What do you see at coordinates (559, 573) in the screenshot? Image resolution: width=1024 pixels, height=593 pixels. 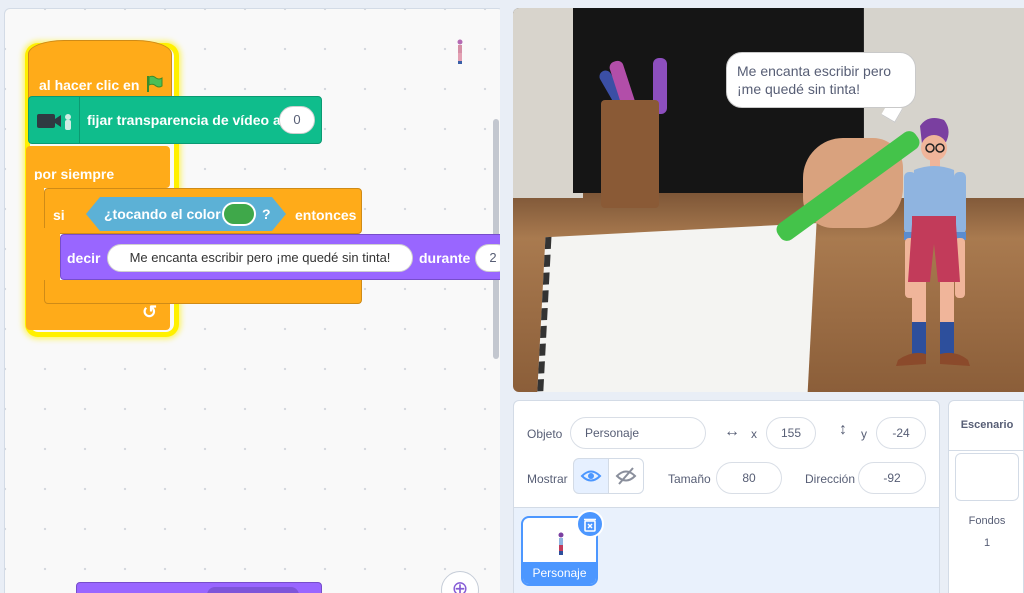 I see `sprite-tile-name: Personaje` at bounding box center [559, 573].